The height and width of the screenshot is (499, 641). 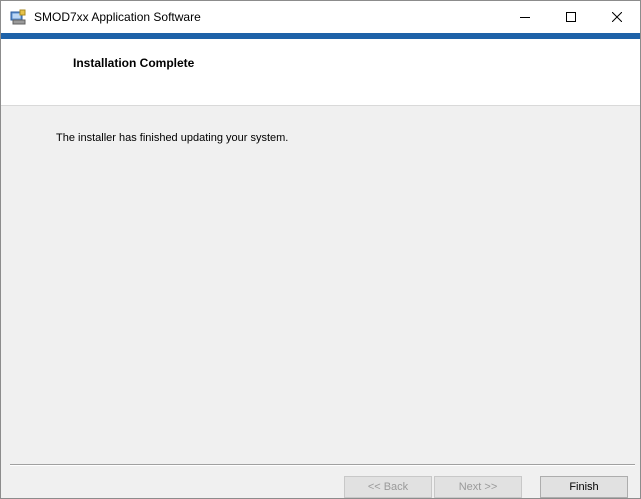 I want to click on installer-app-icon, so click(x=18, y=17).